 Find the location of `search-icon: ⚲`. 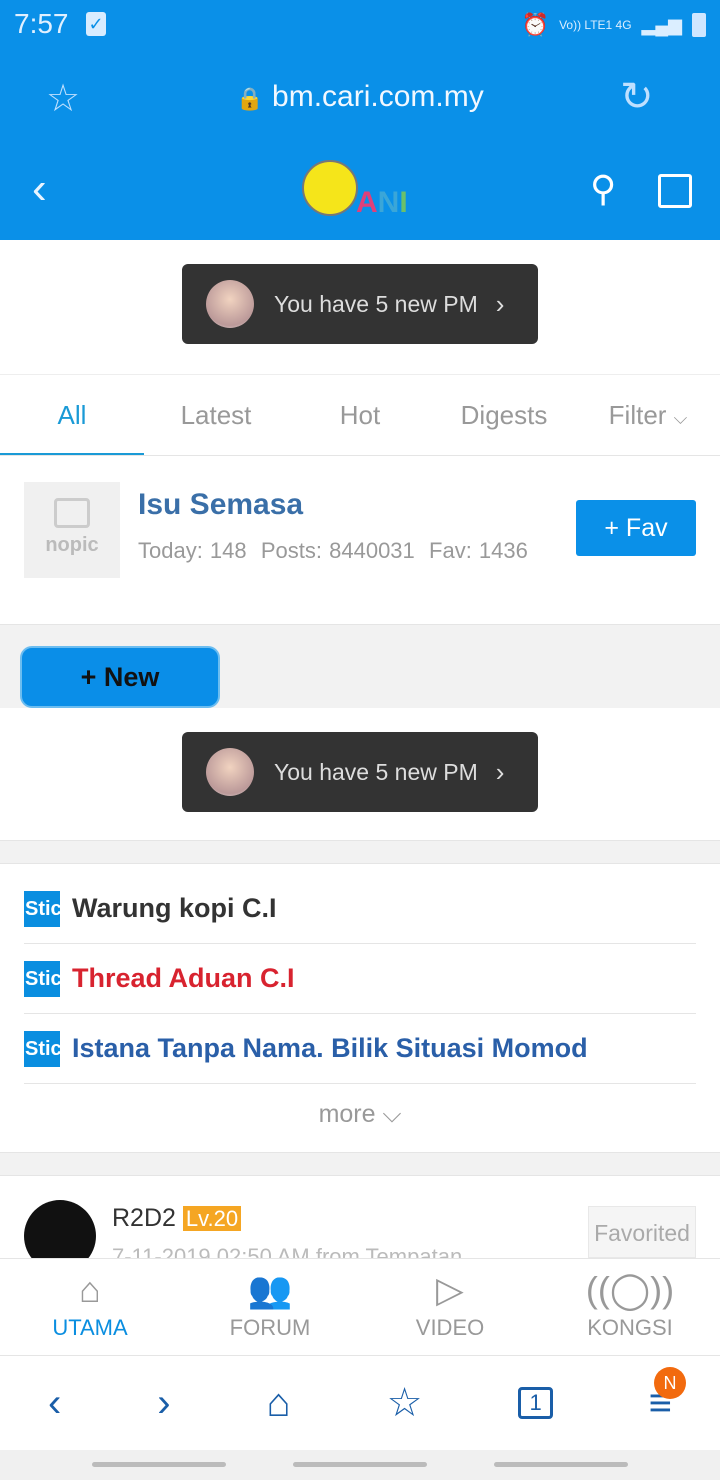

search-icon: ⚲ is located at coordinates (603, 189).